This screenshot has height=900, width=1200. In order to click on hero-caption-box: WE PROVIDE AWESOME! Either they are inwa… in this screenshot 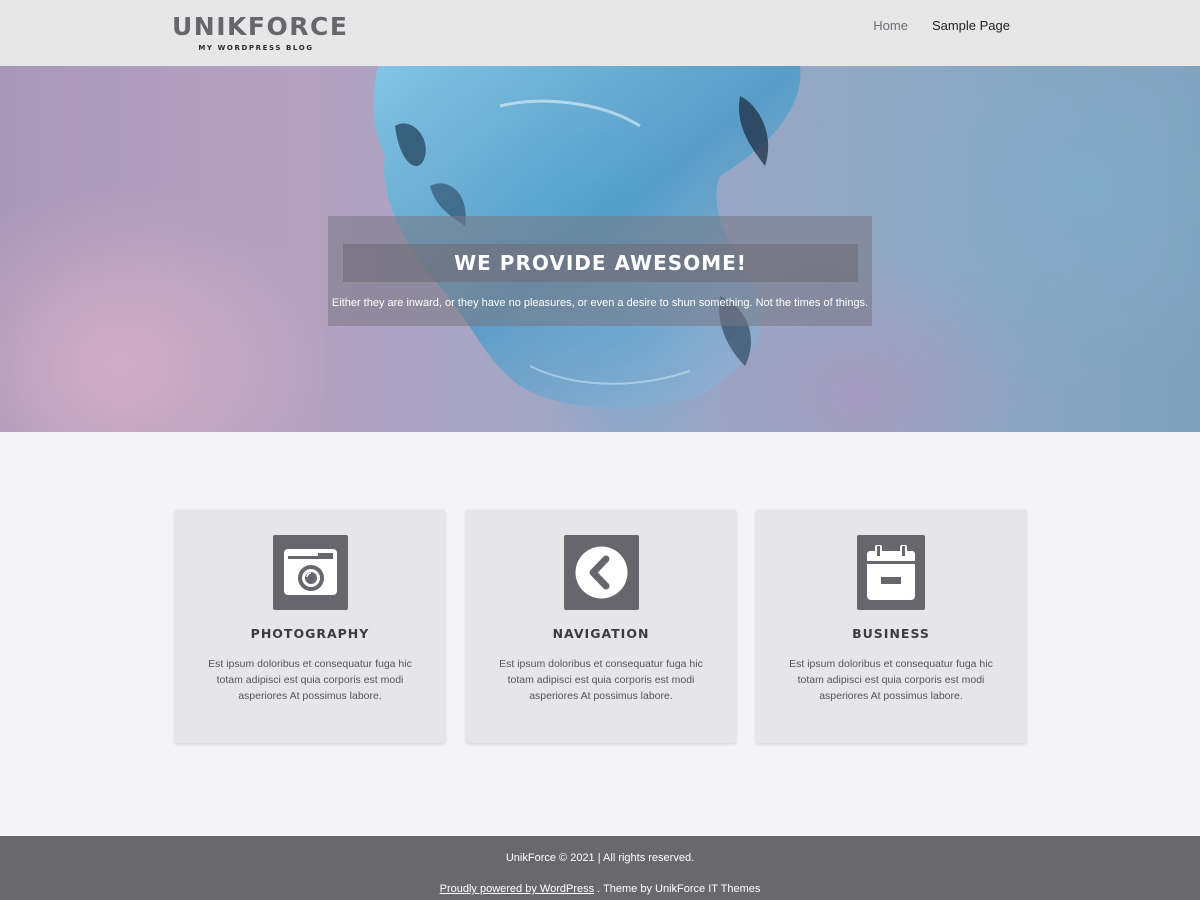, I will do `click(600, 271)`.